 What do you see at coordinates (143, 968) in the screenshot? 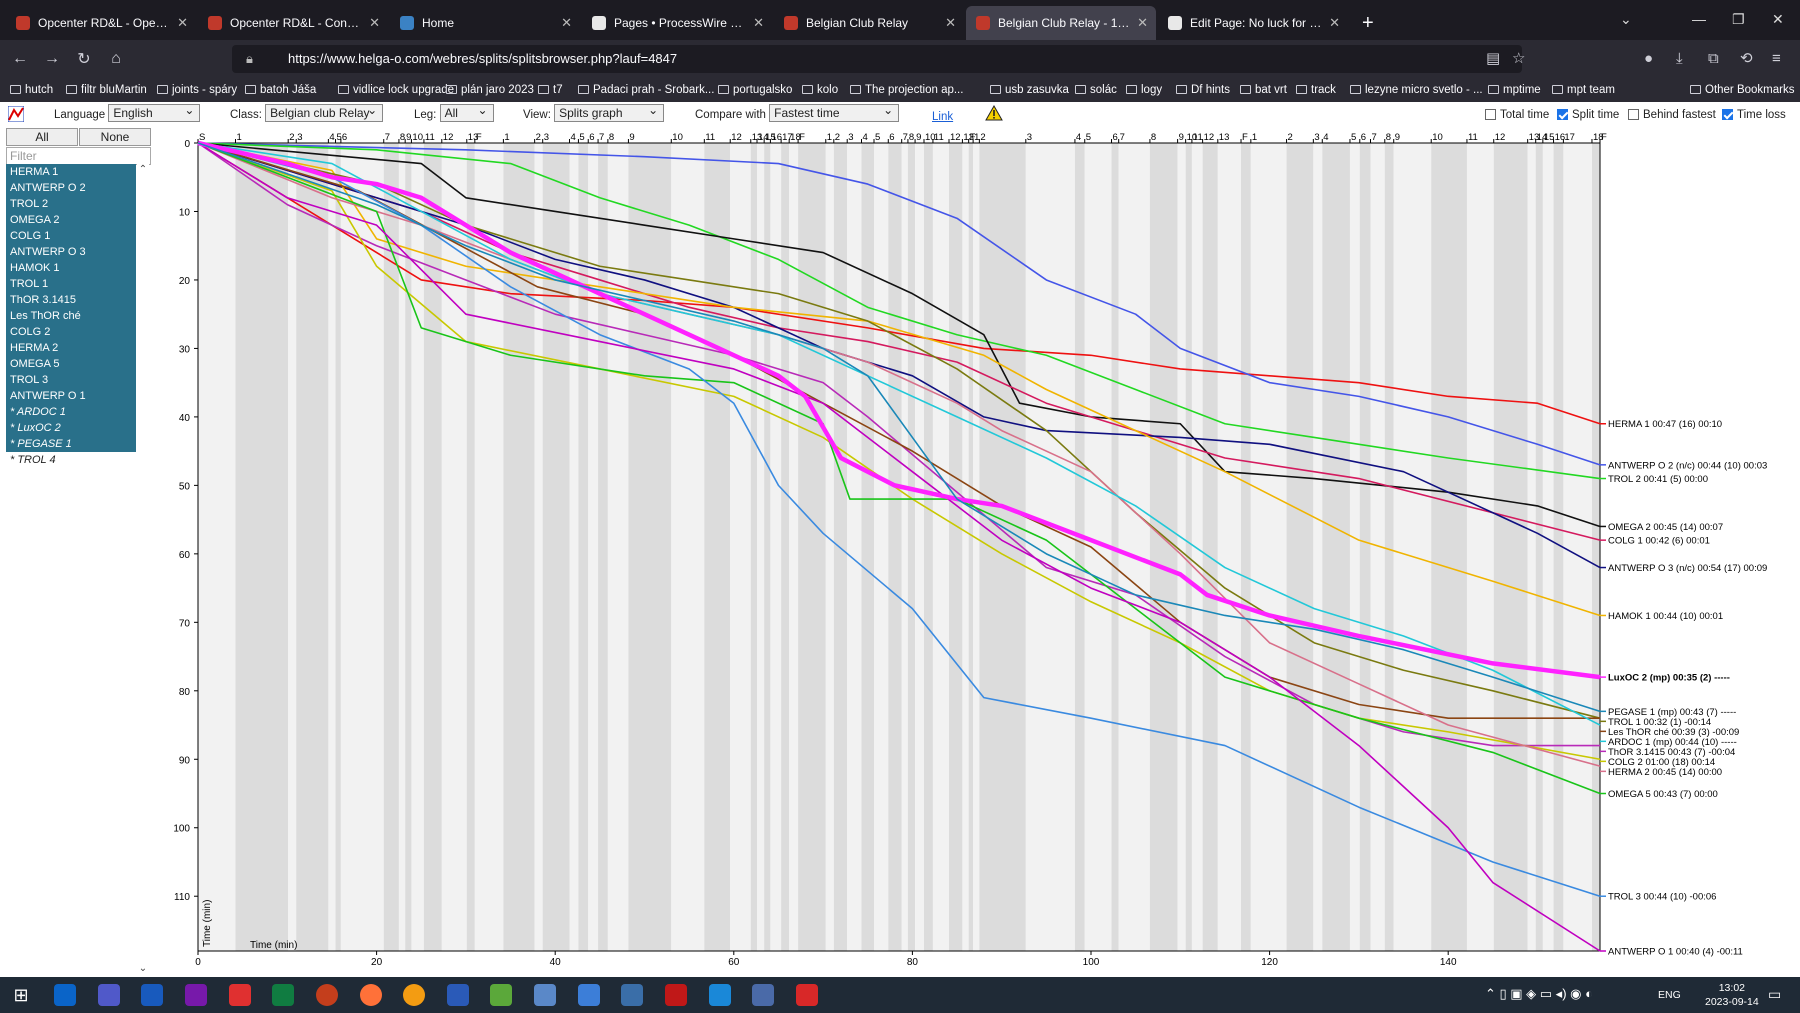
I see `scroll-down-icon: ⌄` at bounding box center [143, 968].